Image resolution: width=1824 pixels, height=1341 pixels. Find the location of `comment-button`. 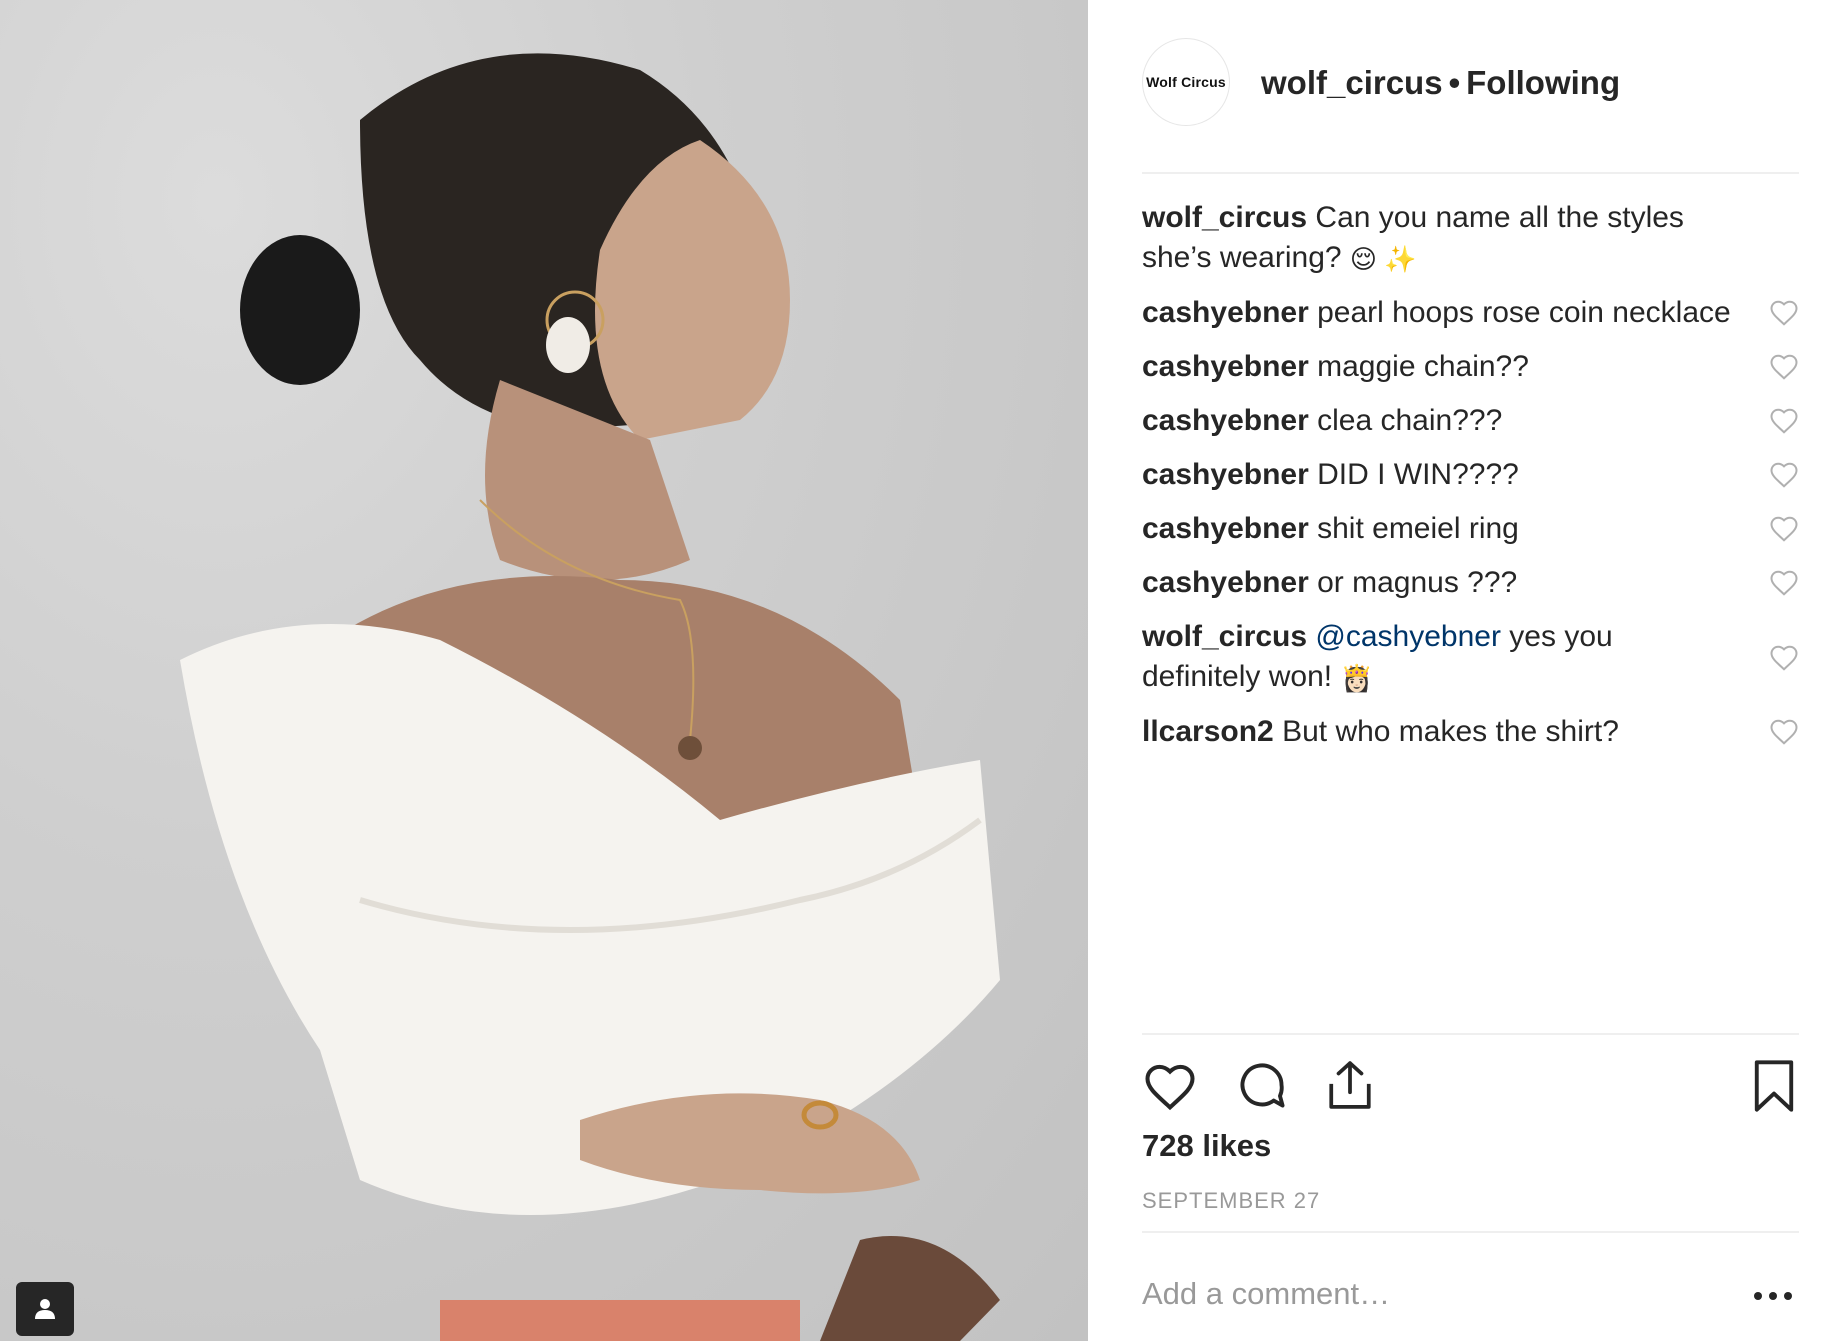

comment-button is located at coordinates (1262, 1086).